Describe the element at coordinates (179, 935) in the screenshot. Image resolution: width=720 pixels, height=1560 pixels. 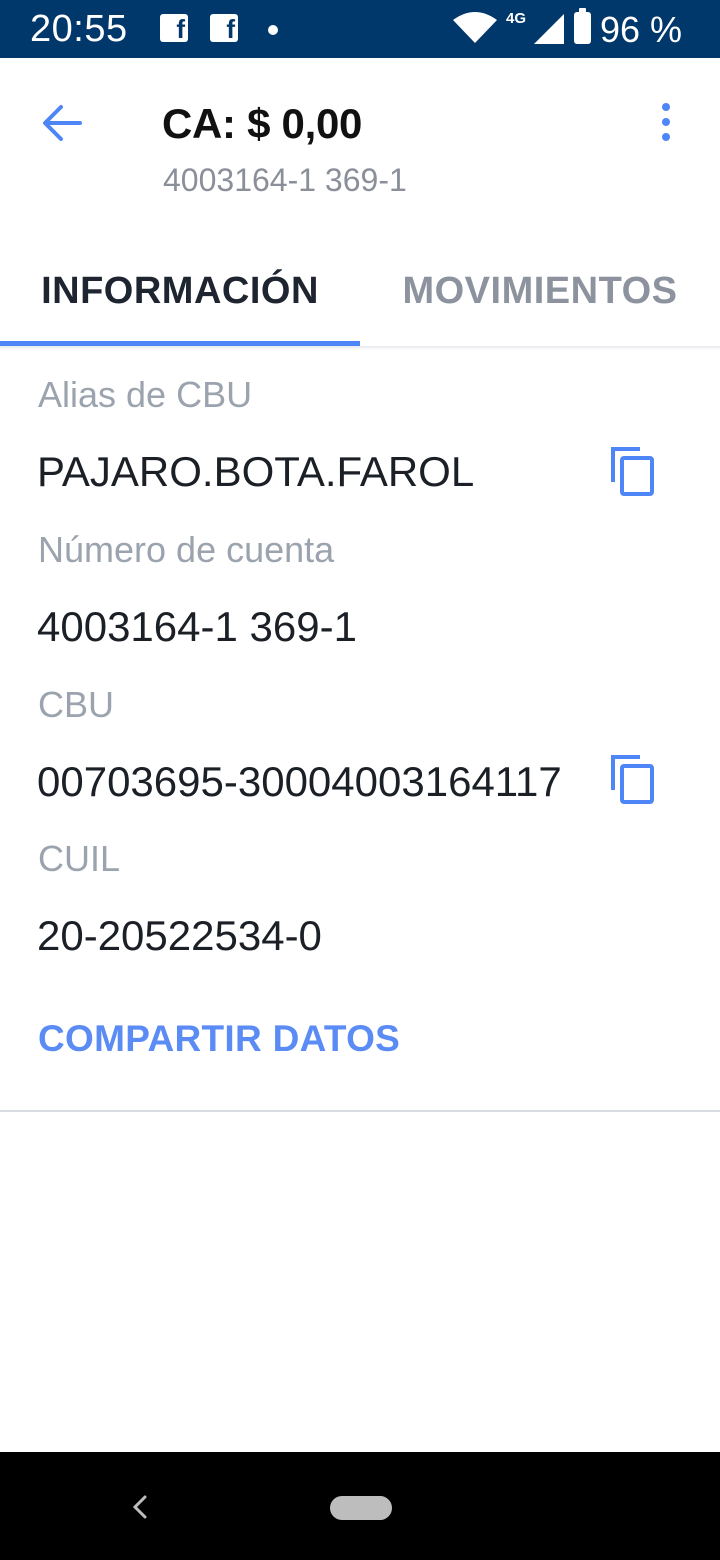
I see `cuil-value: 20-20522534-0` at that location.